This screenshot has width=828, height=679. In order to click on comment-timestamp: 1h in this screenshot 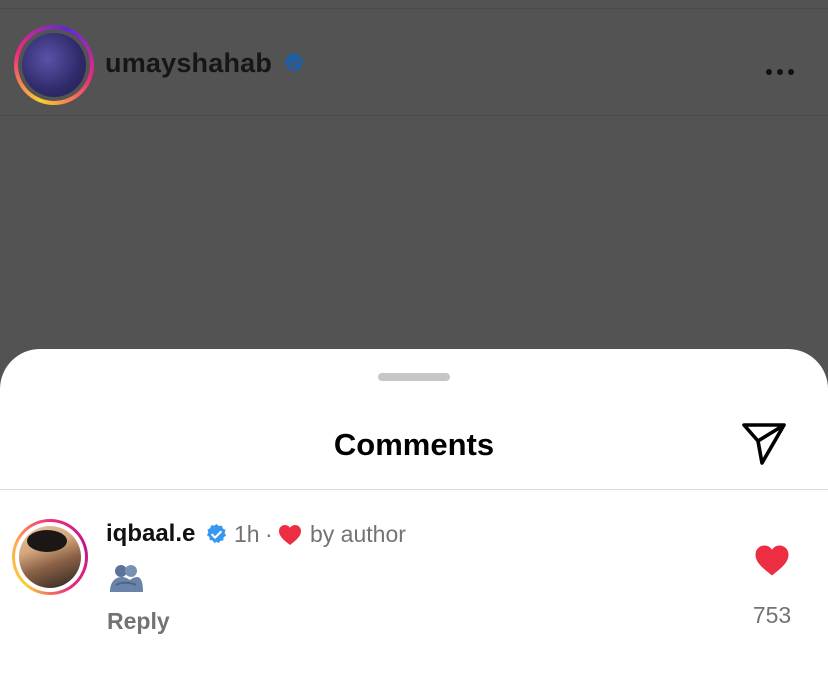, I will do `click(247, 534)`.